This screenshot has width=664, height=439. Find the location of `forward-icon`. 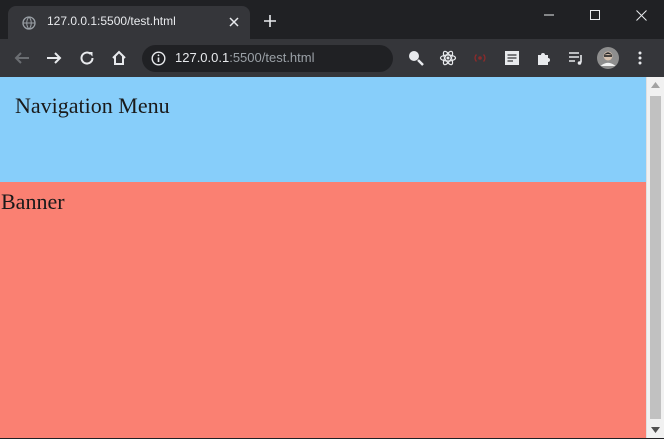

forward-icon is located at coordinates (54, 58).